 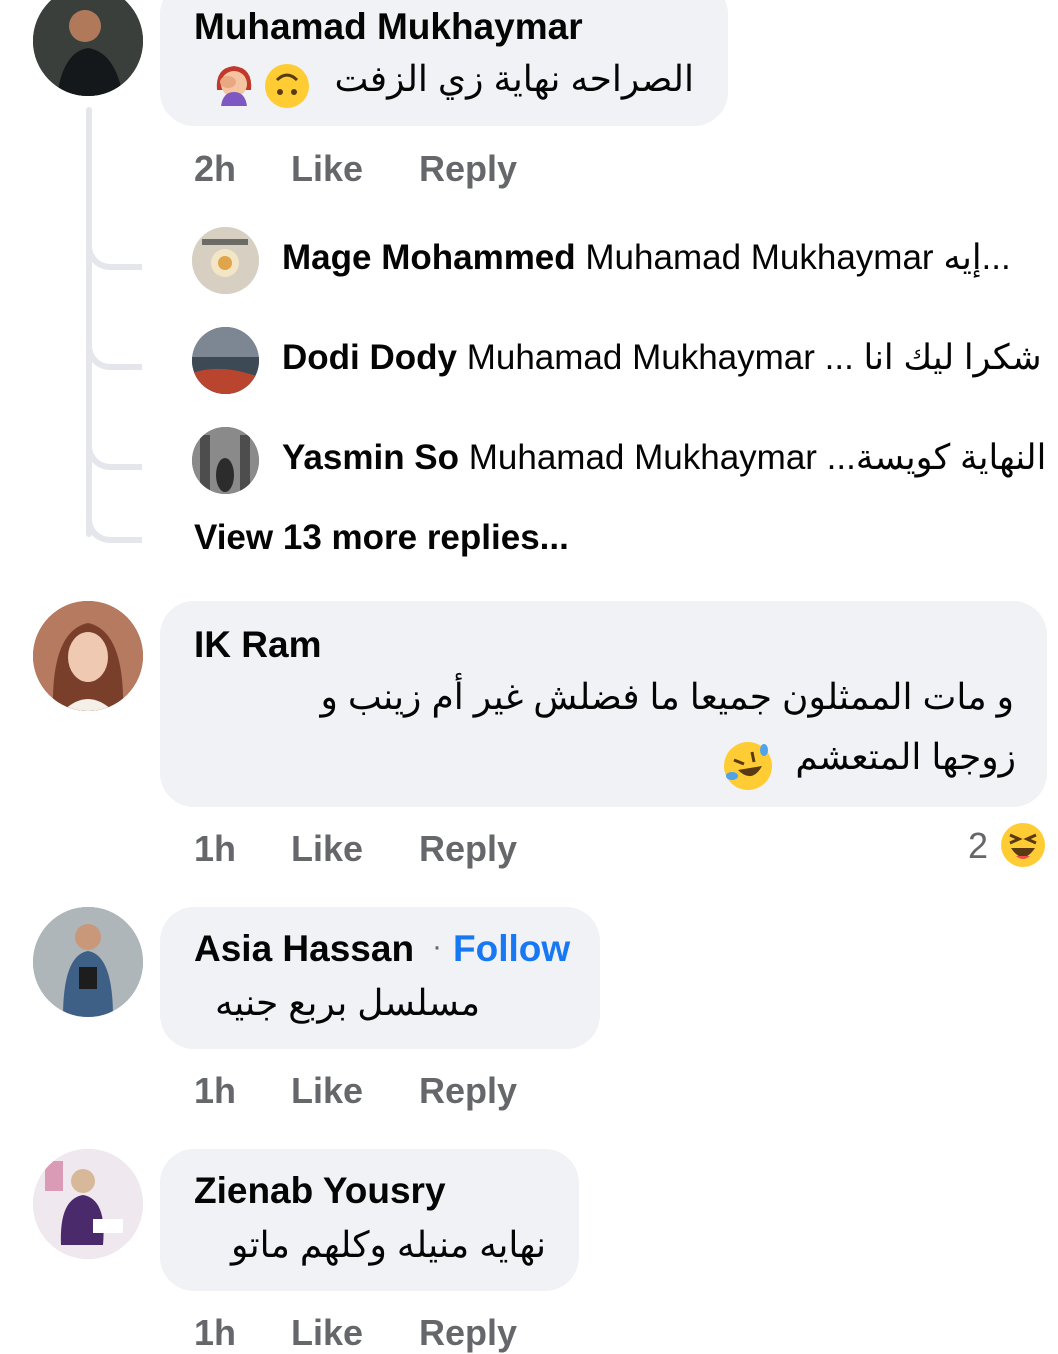 I want to click on comment-text-row: زوجها المتعشم, so click(x=868, y=764).